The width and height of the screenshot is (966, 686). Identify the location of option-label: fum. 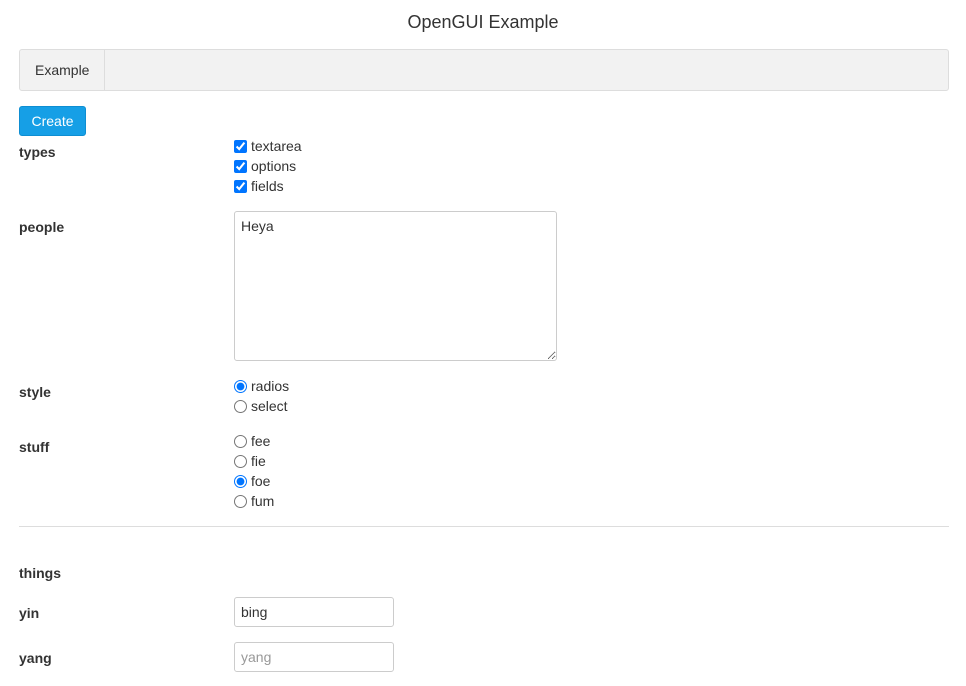
(263, 501).